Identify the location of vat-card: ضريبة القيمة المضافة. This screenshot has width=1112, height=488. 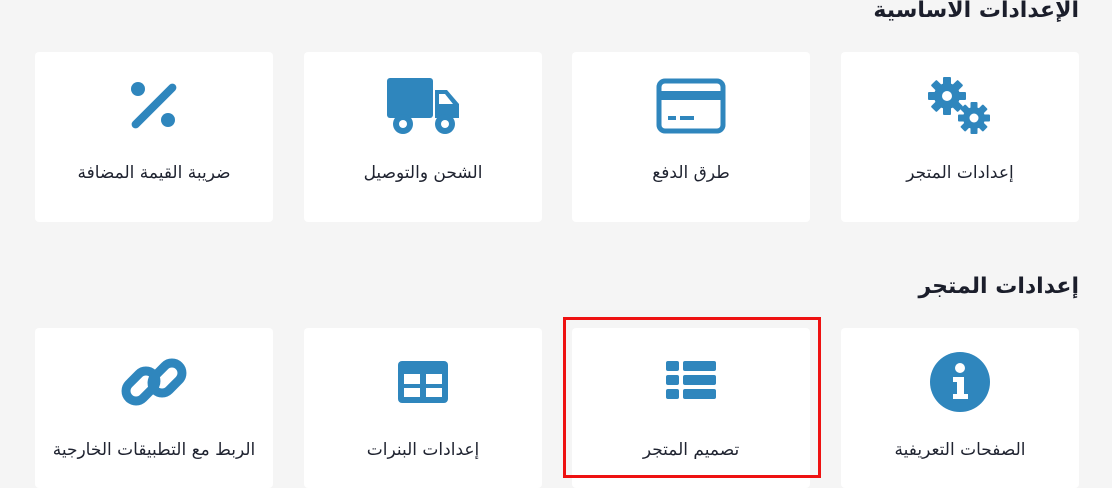
(154, 137).